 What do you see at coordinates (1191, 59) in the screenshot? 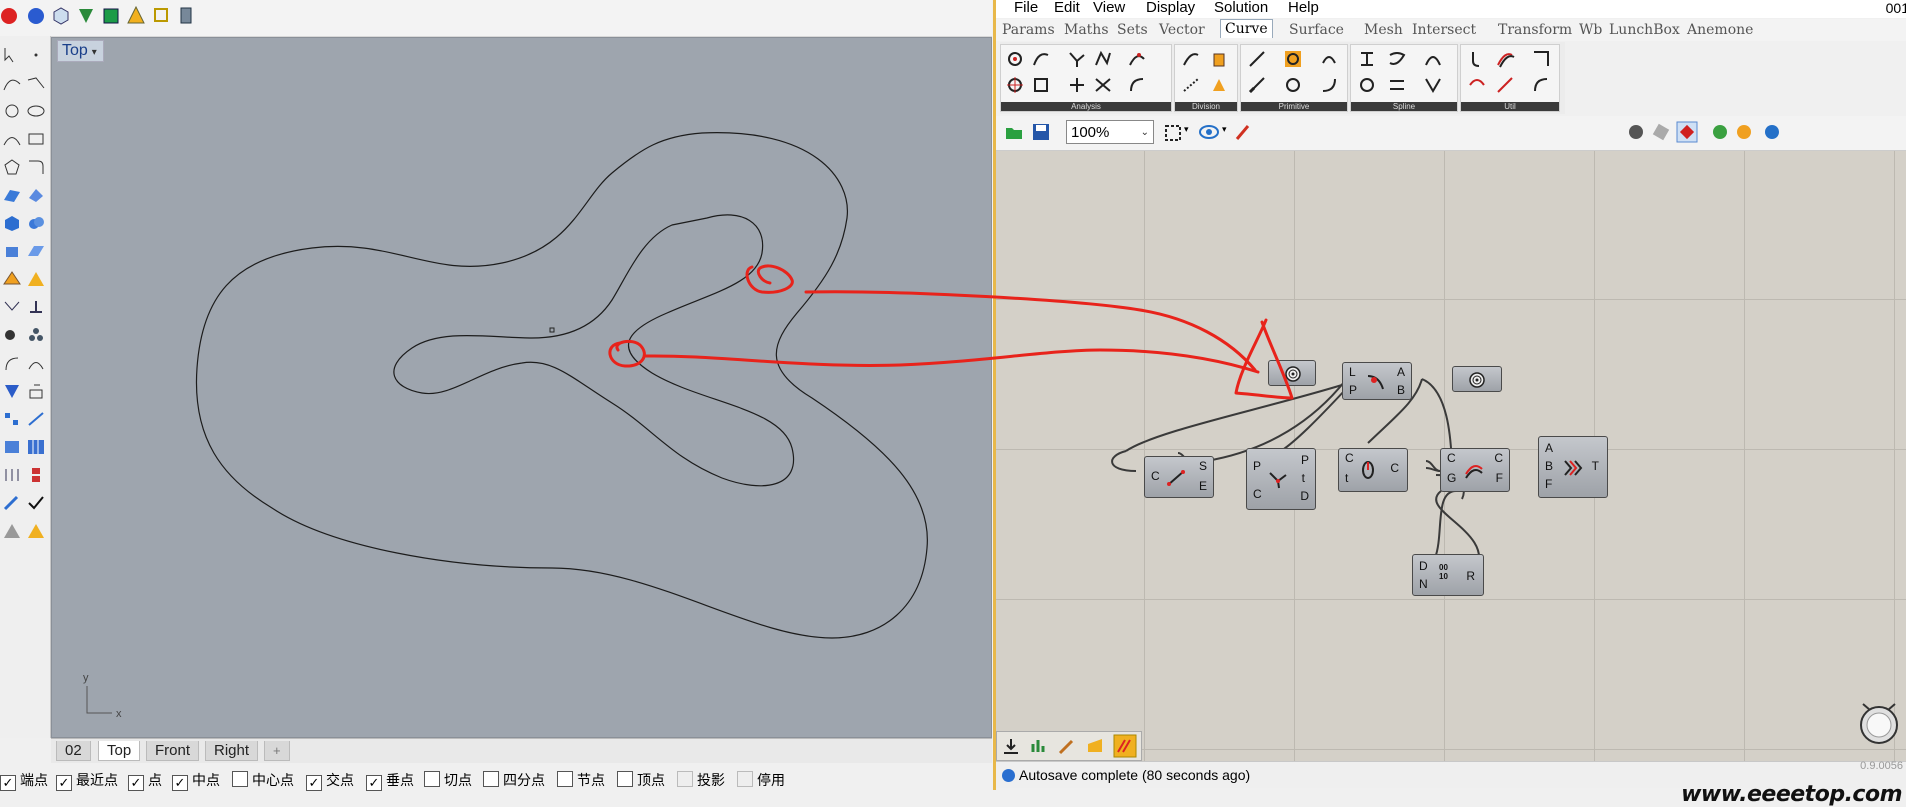
I see `divide-curve-icon` at bounding box center [1191, 59].